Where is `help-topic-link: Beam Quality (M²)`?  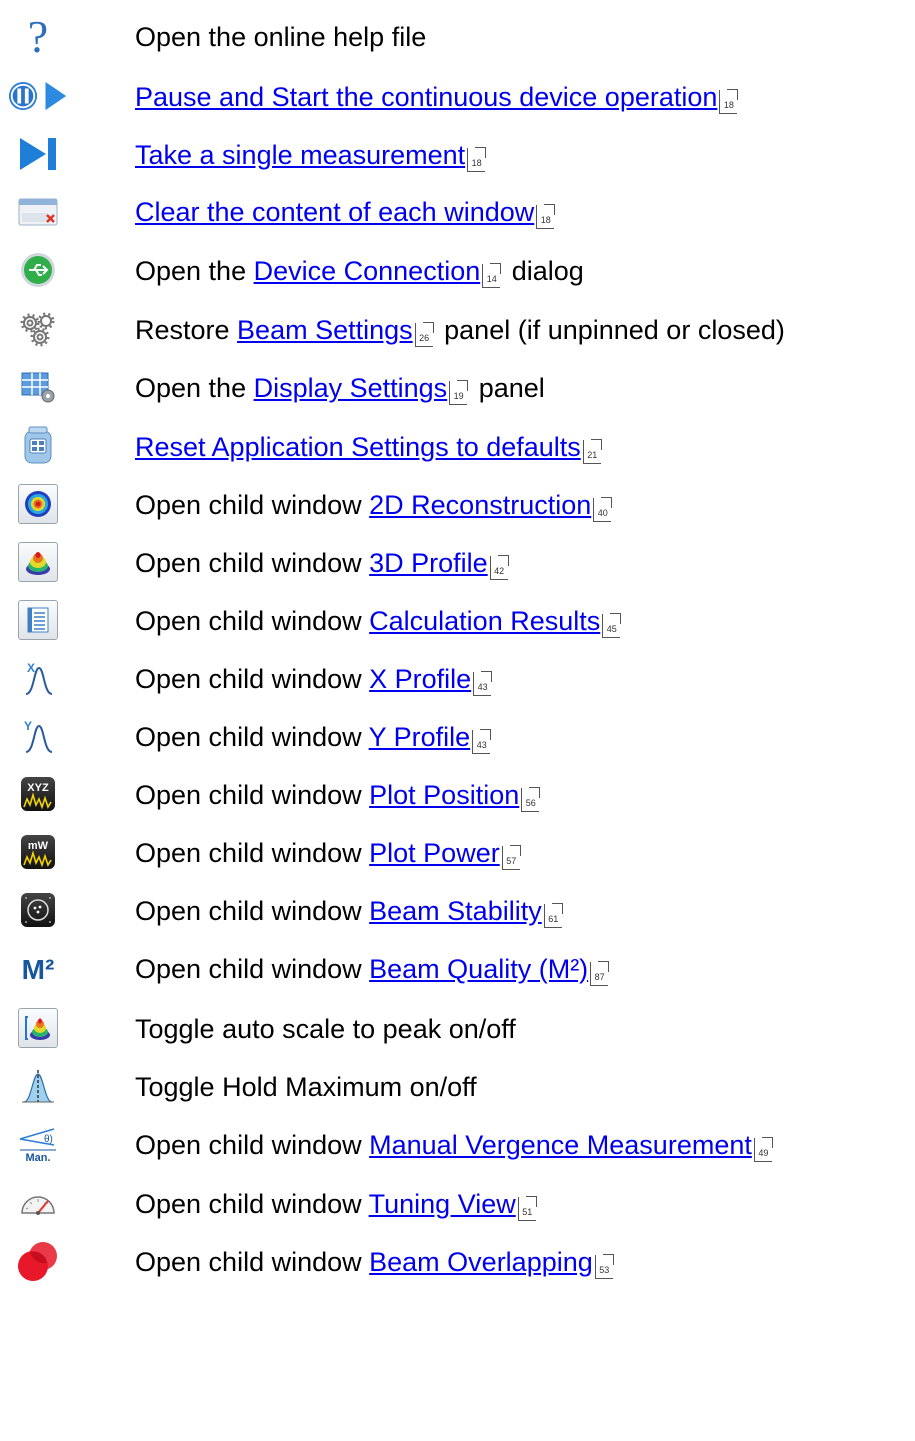 help-topic-link: Beam Quality (M²) is located at coordinates (478, 969).